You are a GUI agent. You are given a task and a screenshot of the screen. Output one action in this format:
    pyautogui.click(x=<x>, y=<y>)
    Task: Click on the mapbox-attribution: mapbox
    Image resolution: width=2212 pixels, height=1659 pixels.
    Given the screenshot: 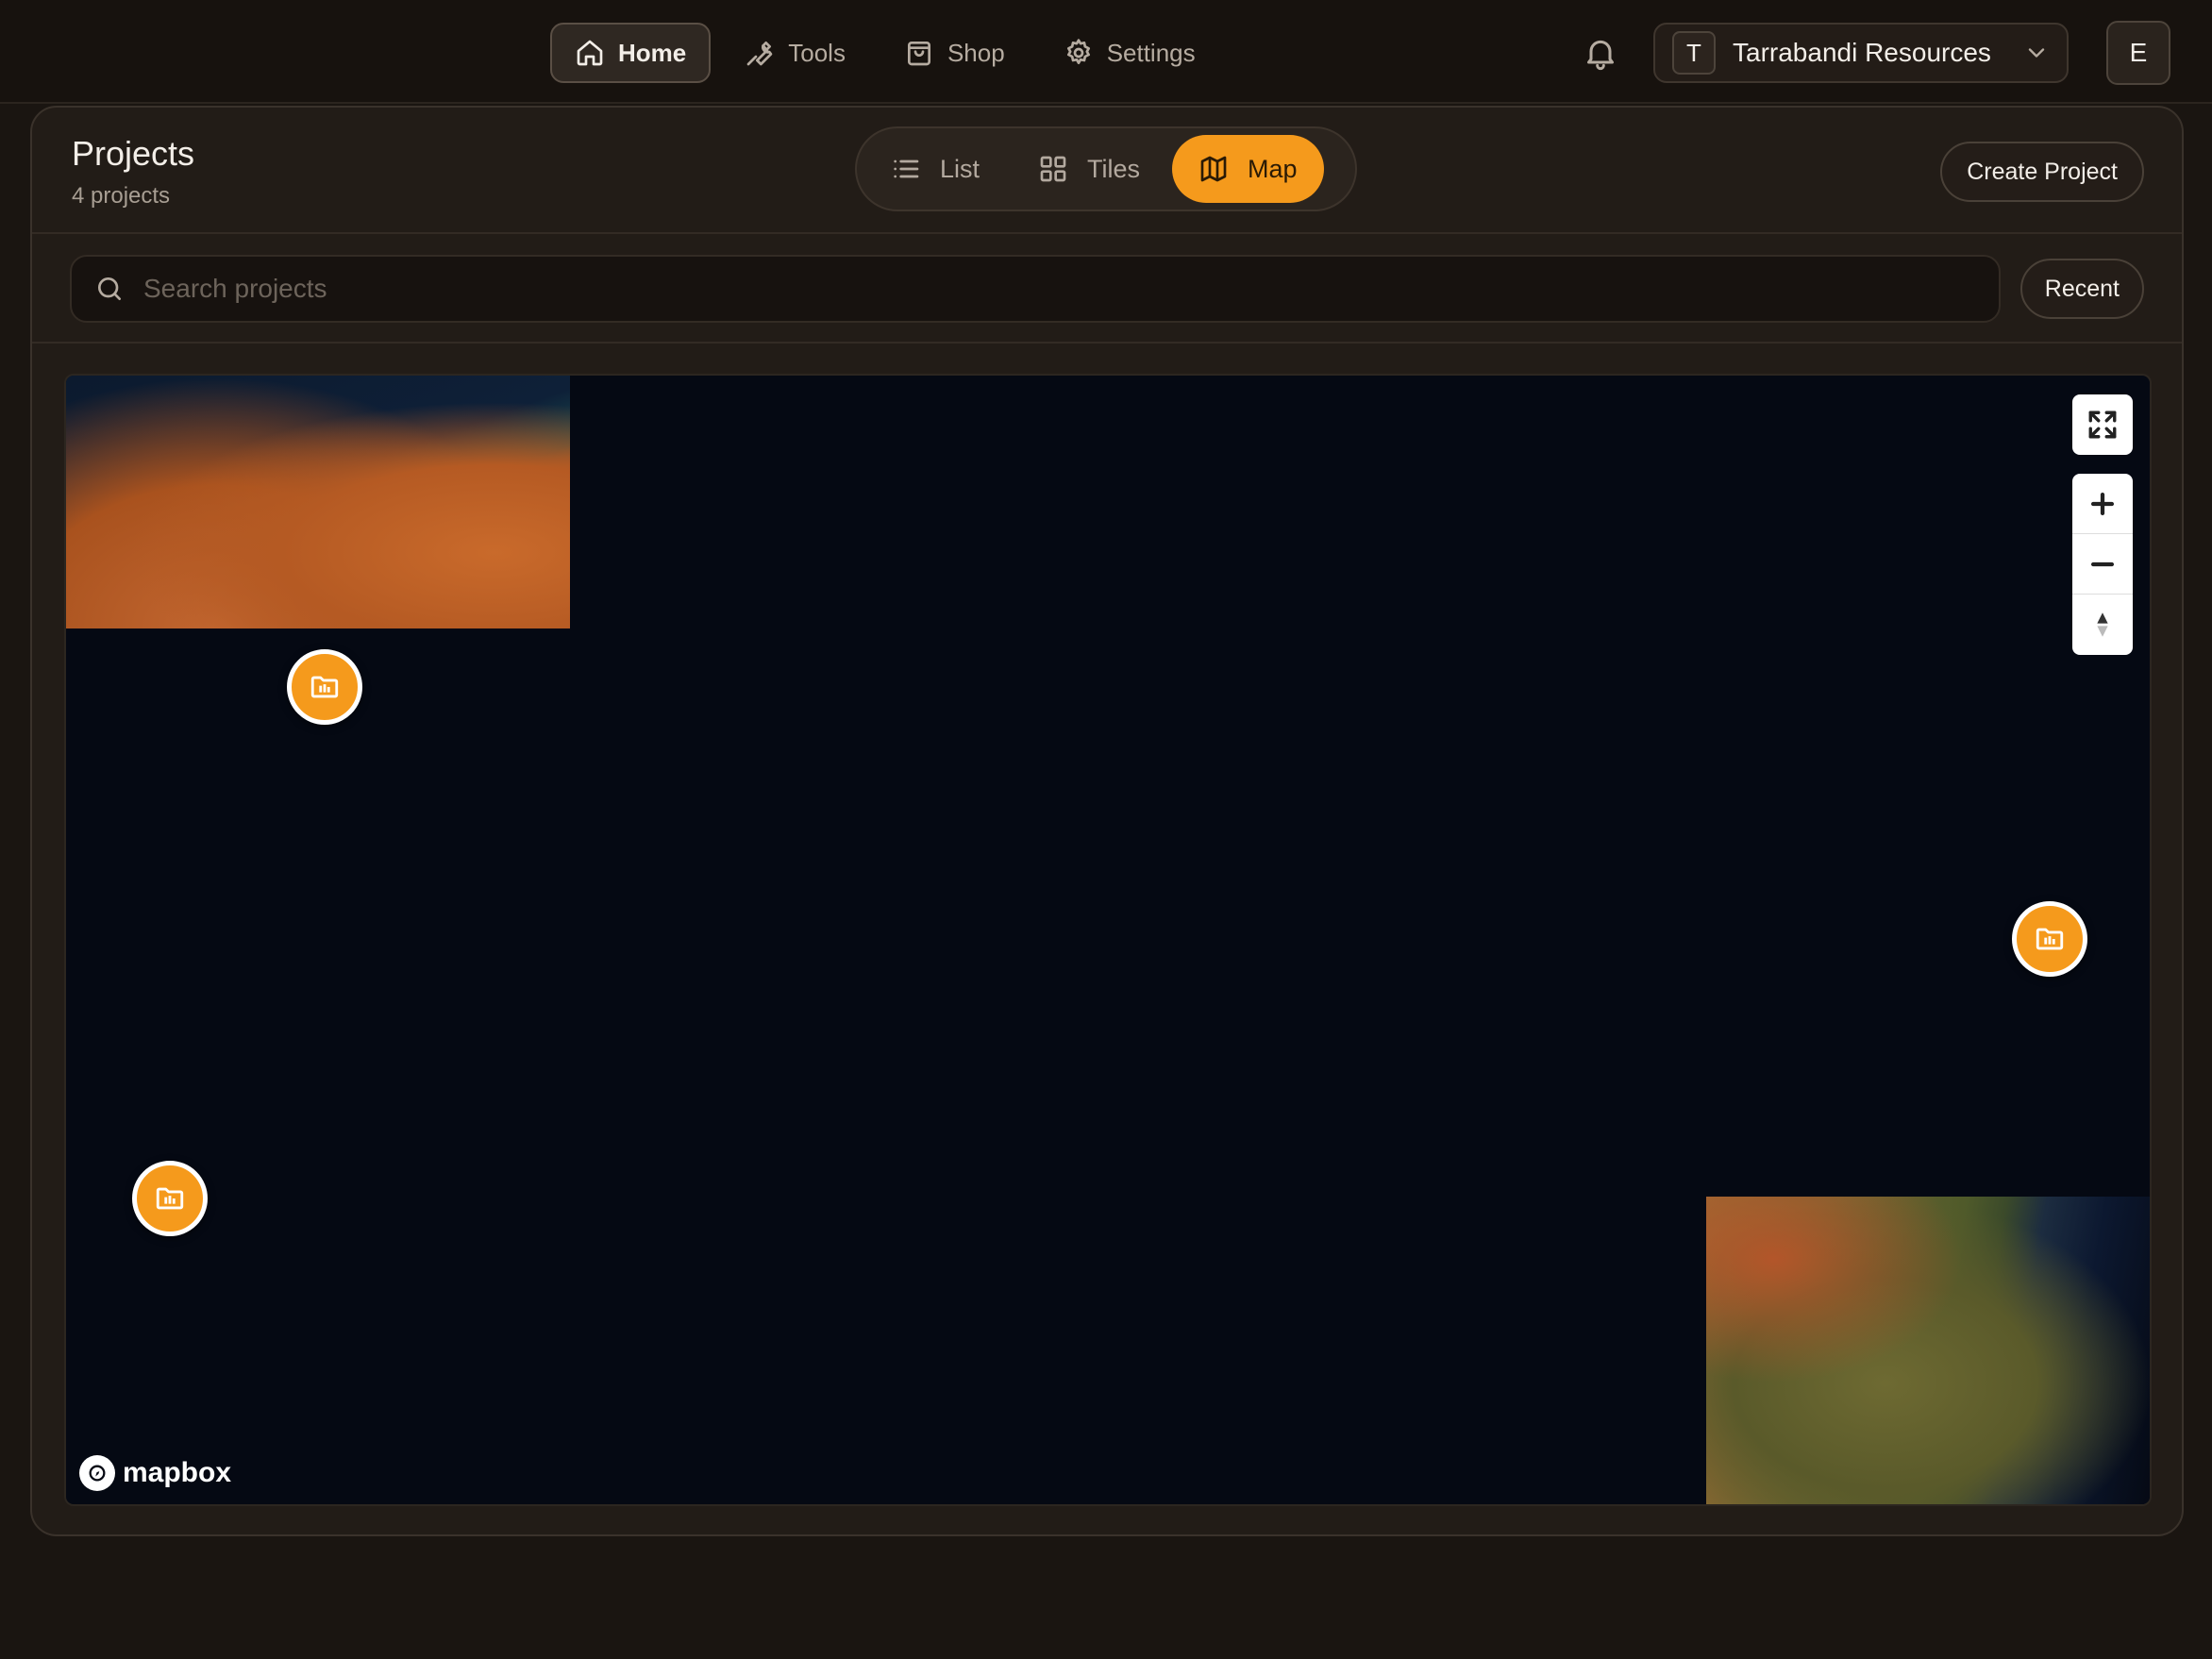 What is the action you would take?
    pyautogui.click(x=155, y=1473)
    